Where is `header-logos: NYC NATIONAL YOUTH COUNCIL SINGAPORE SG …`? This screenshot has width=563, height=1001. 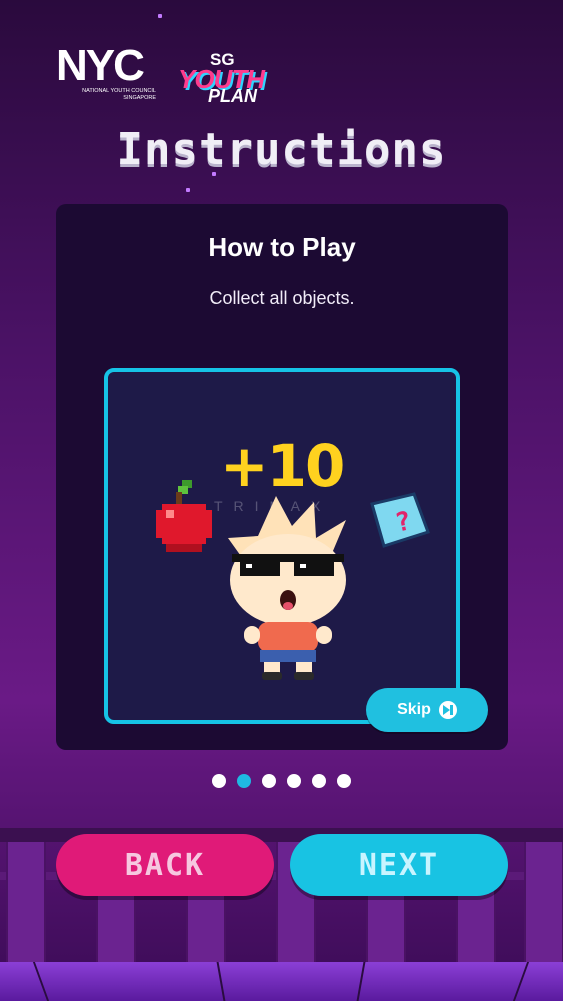
header-logos: NYC NATIONAL YOUTH COUNCIL SINGAPORE SG … is located at coordinates (165, 77).